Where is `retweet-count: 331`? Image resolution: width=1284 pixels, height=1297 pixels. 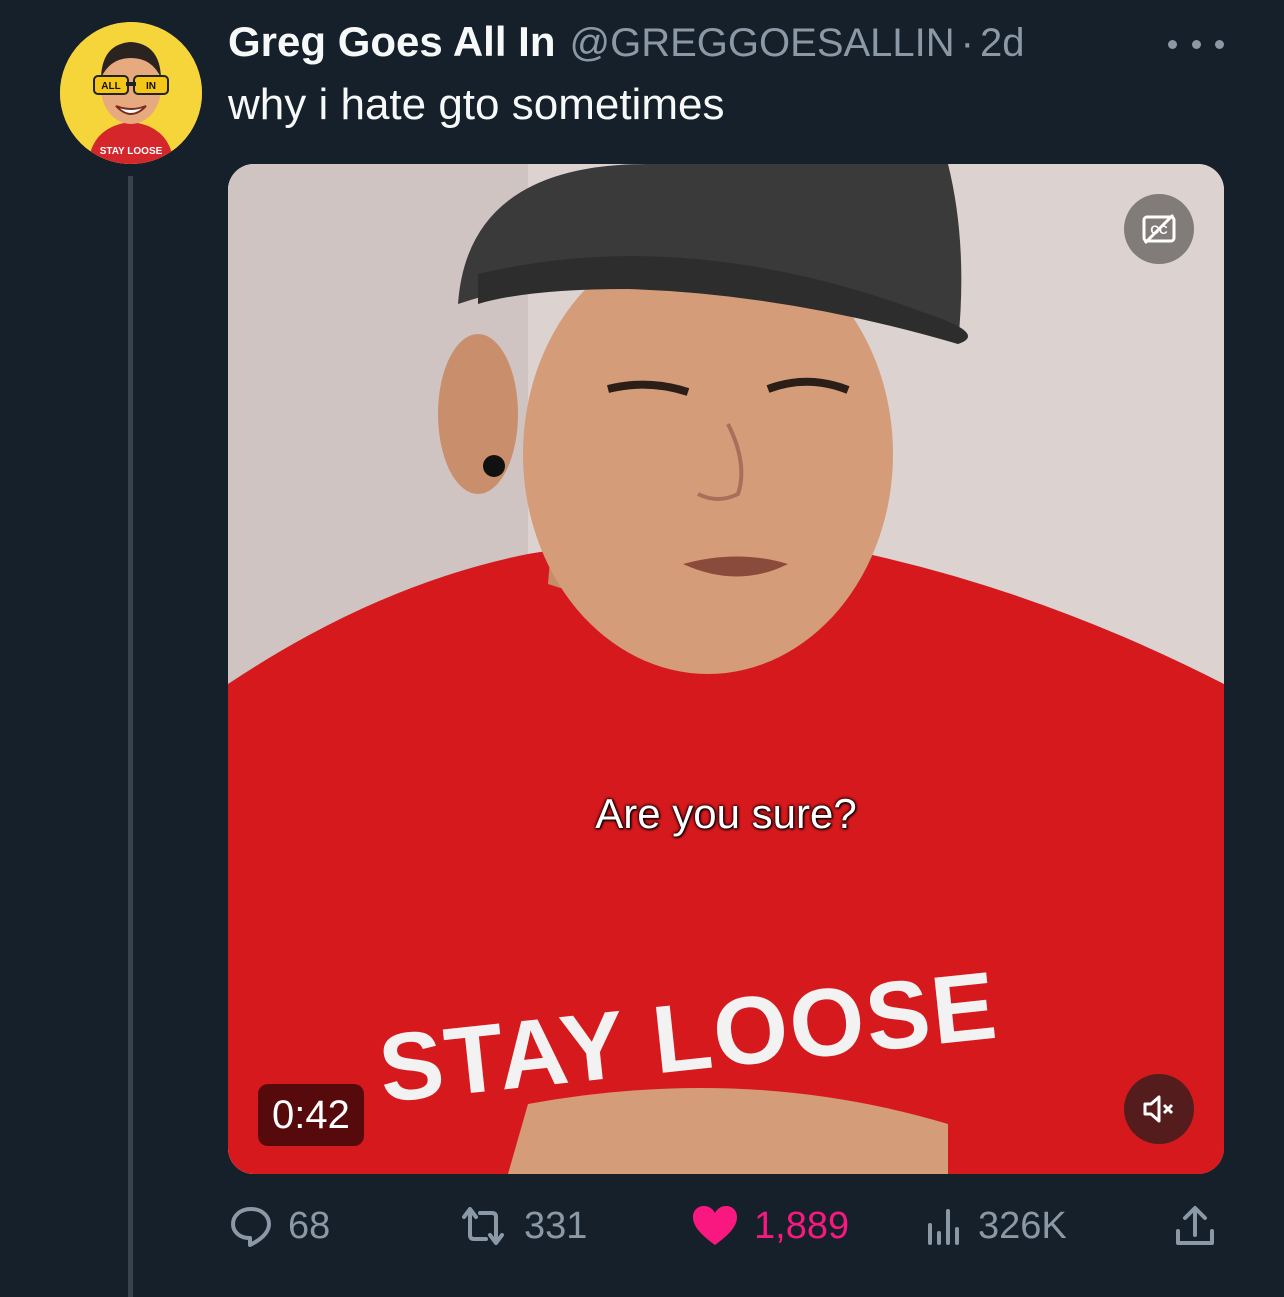 retweet-count: 331 is located at coordinates (556, 1225).